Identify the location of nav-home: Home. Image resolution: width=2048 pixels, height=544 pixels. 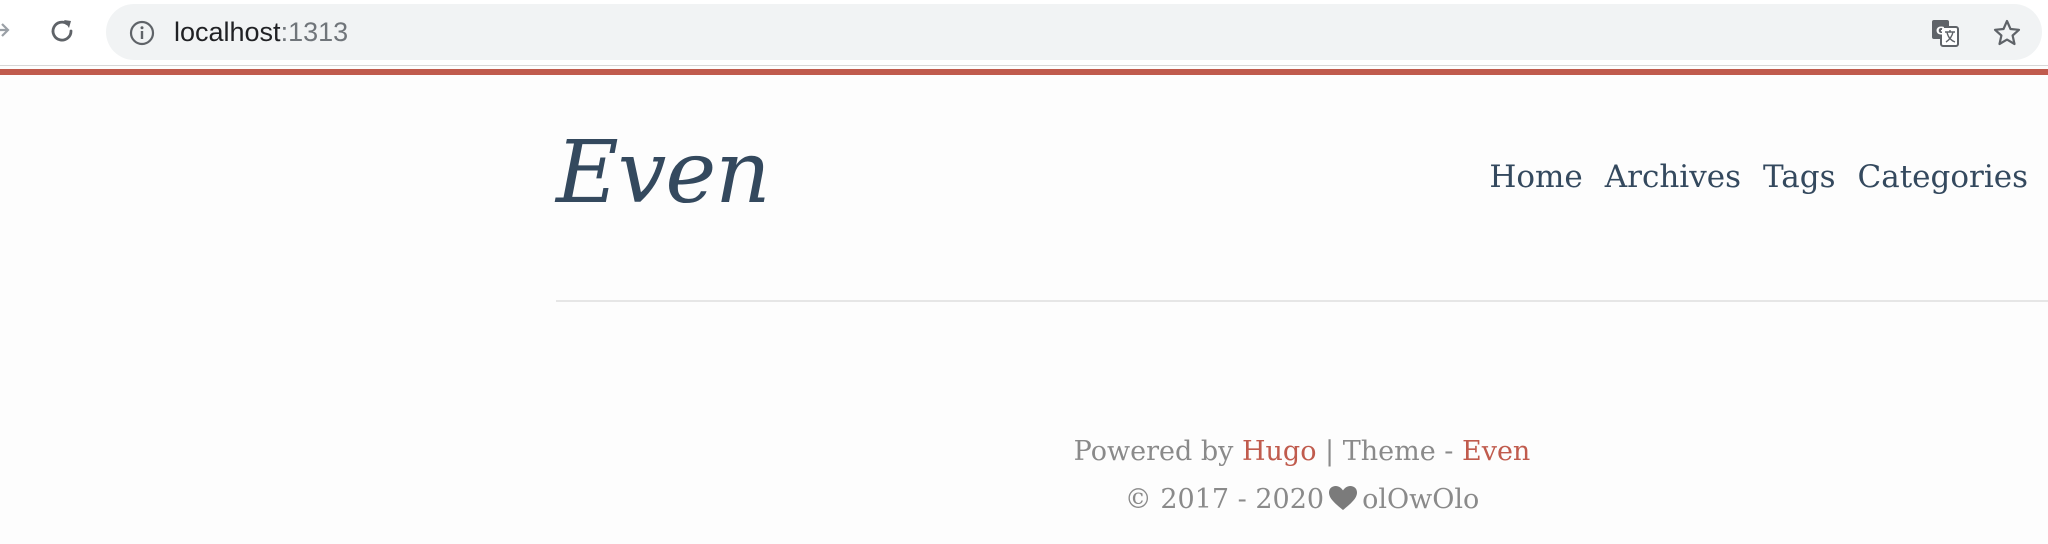
(1535, 177).